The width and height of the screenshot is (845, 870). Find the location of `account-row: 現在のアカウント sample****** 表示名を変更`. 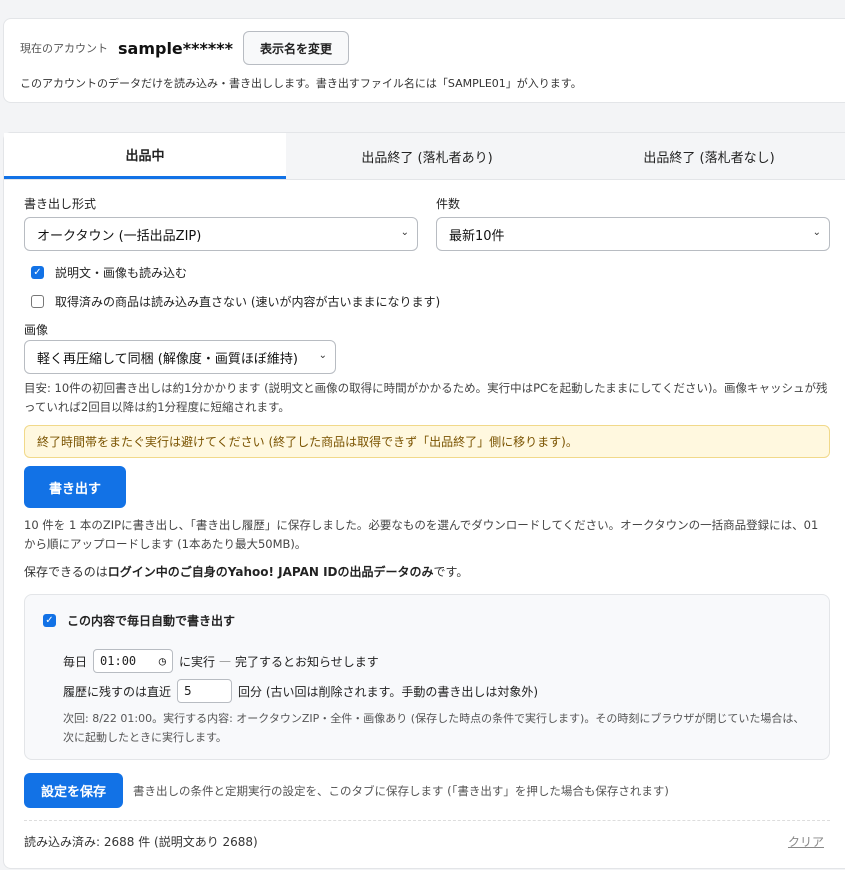

account-row: 現在のアカウント sample****** 表示名を変更 is located at coordinates (184, 48).